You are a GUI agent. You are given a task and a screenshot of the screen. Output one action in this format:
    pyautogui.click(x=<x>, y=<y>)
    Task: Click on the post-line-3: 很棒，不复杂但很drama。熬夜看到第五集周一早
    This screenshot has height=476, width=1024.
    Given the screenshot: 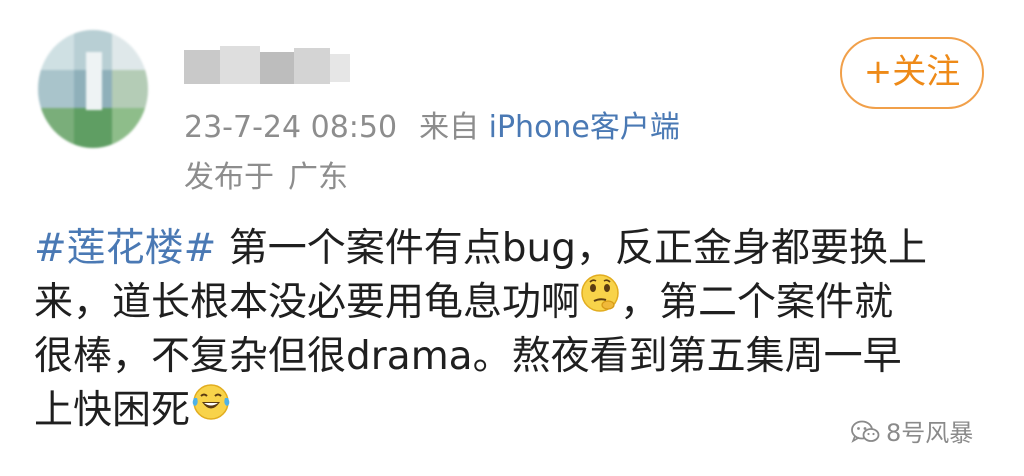 What is the action you would take?
    pyautogui.click(x=514, y=357)
    